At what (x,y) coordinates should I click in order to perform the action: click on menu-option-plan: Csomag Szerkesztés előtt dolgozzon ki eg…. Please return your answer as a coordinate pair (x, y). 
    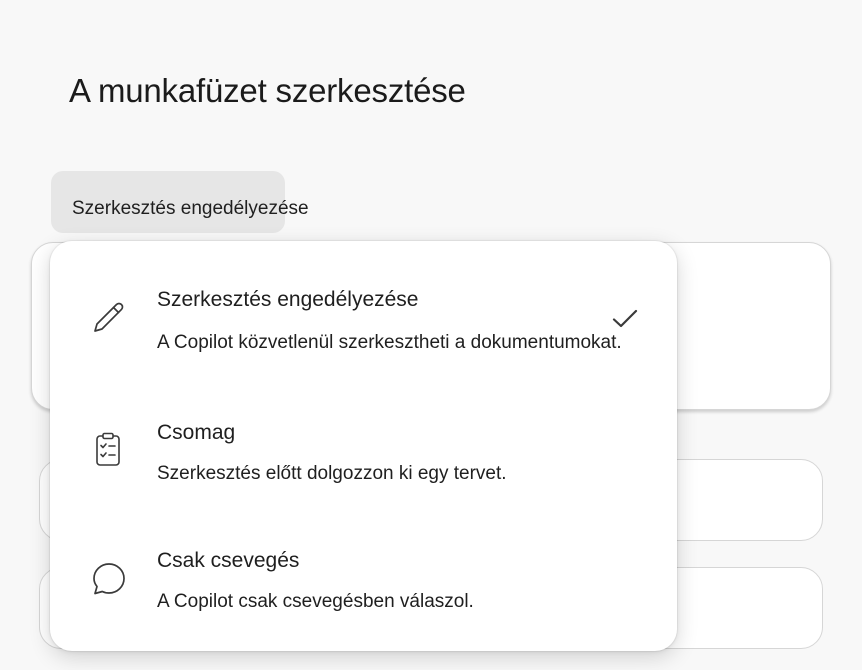
    Looking at the image, I should click on (363, 441).